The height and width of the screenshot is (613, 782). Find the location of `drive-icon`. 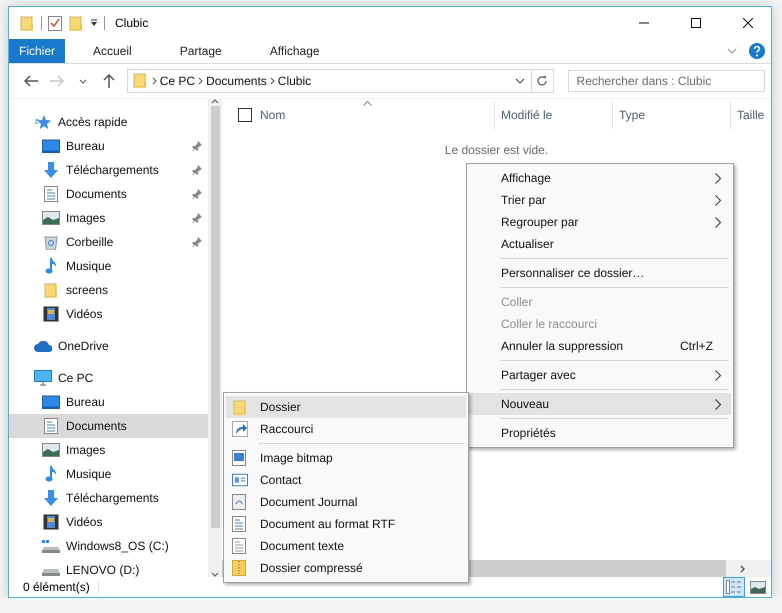

drive-icon is located at coordinates (51, 546).